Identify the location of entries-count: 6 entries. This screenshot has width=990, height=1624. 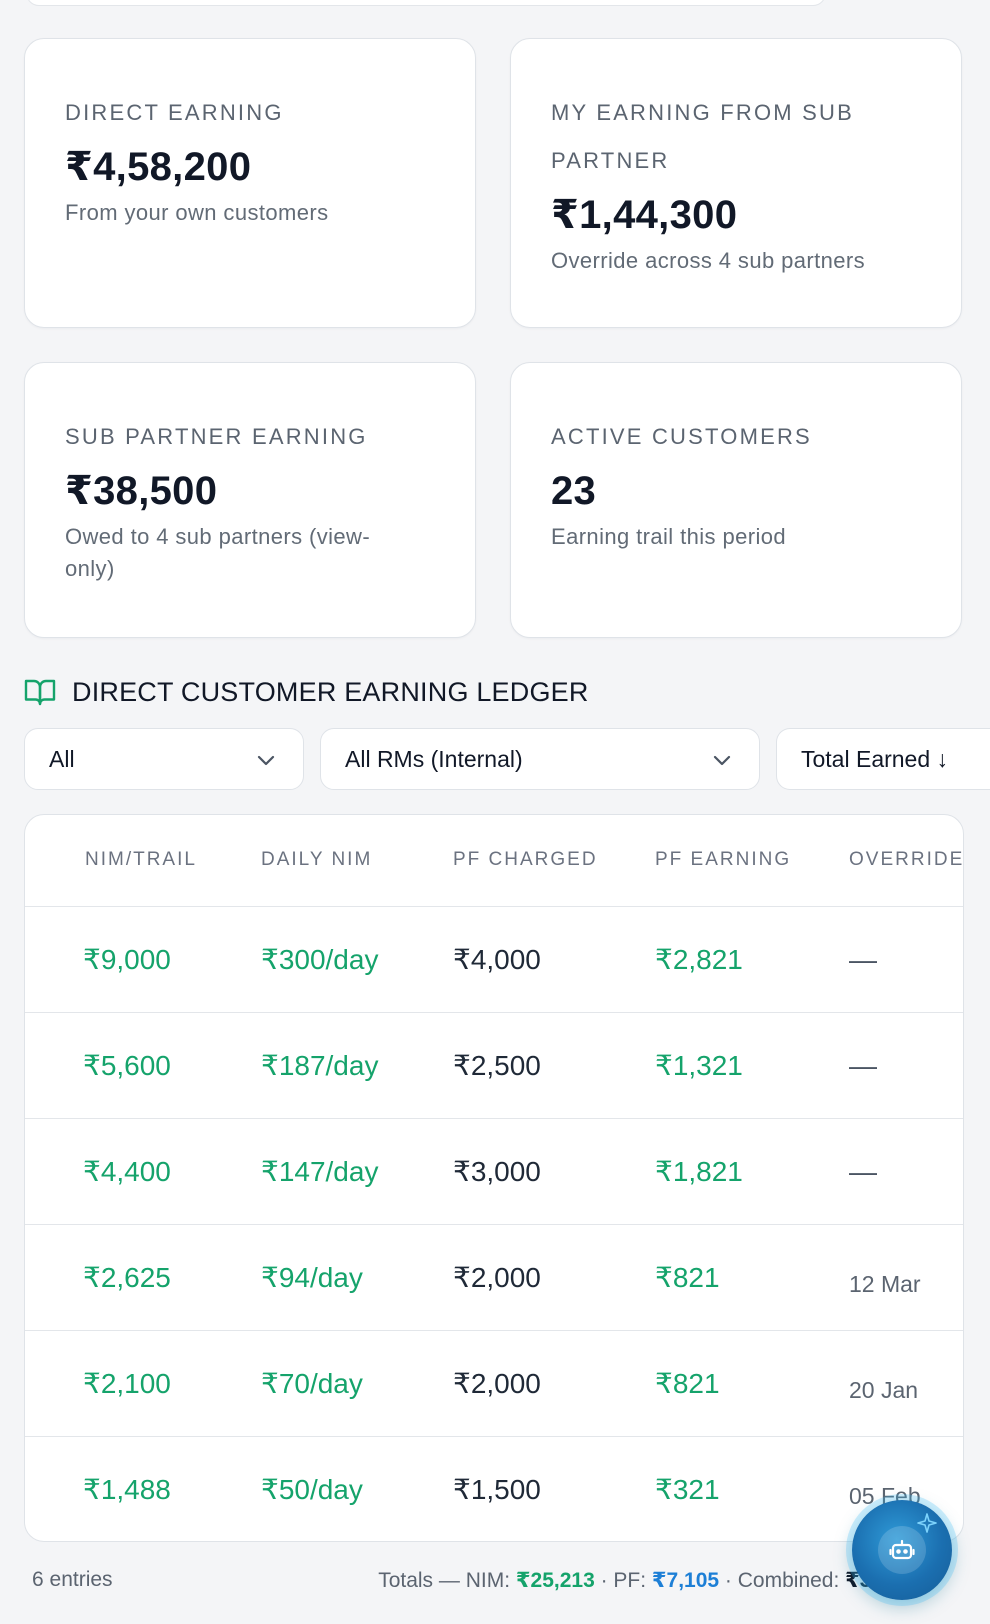
(72, 1579).